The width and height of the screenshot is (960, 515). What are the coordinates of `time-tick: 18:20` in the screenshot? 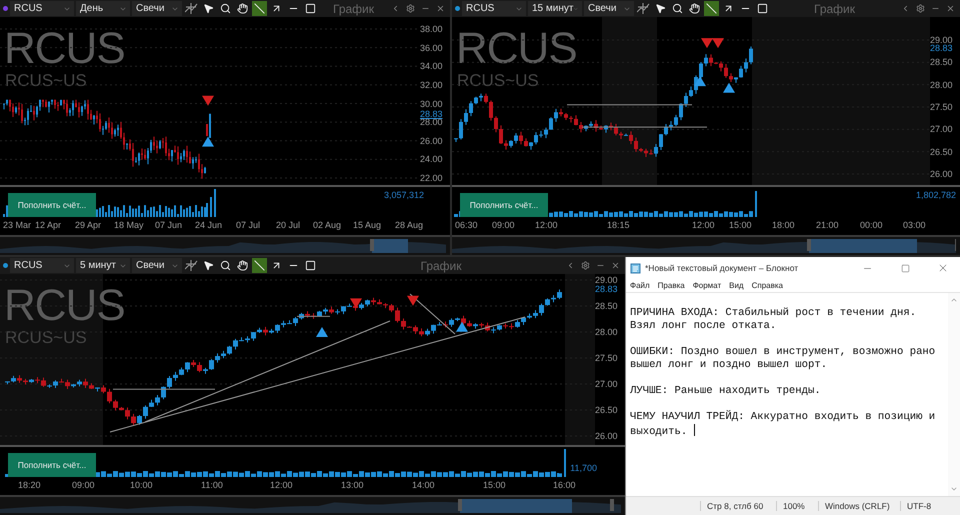 It's located at (29, 485).